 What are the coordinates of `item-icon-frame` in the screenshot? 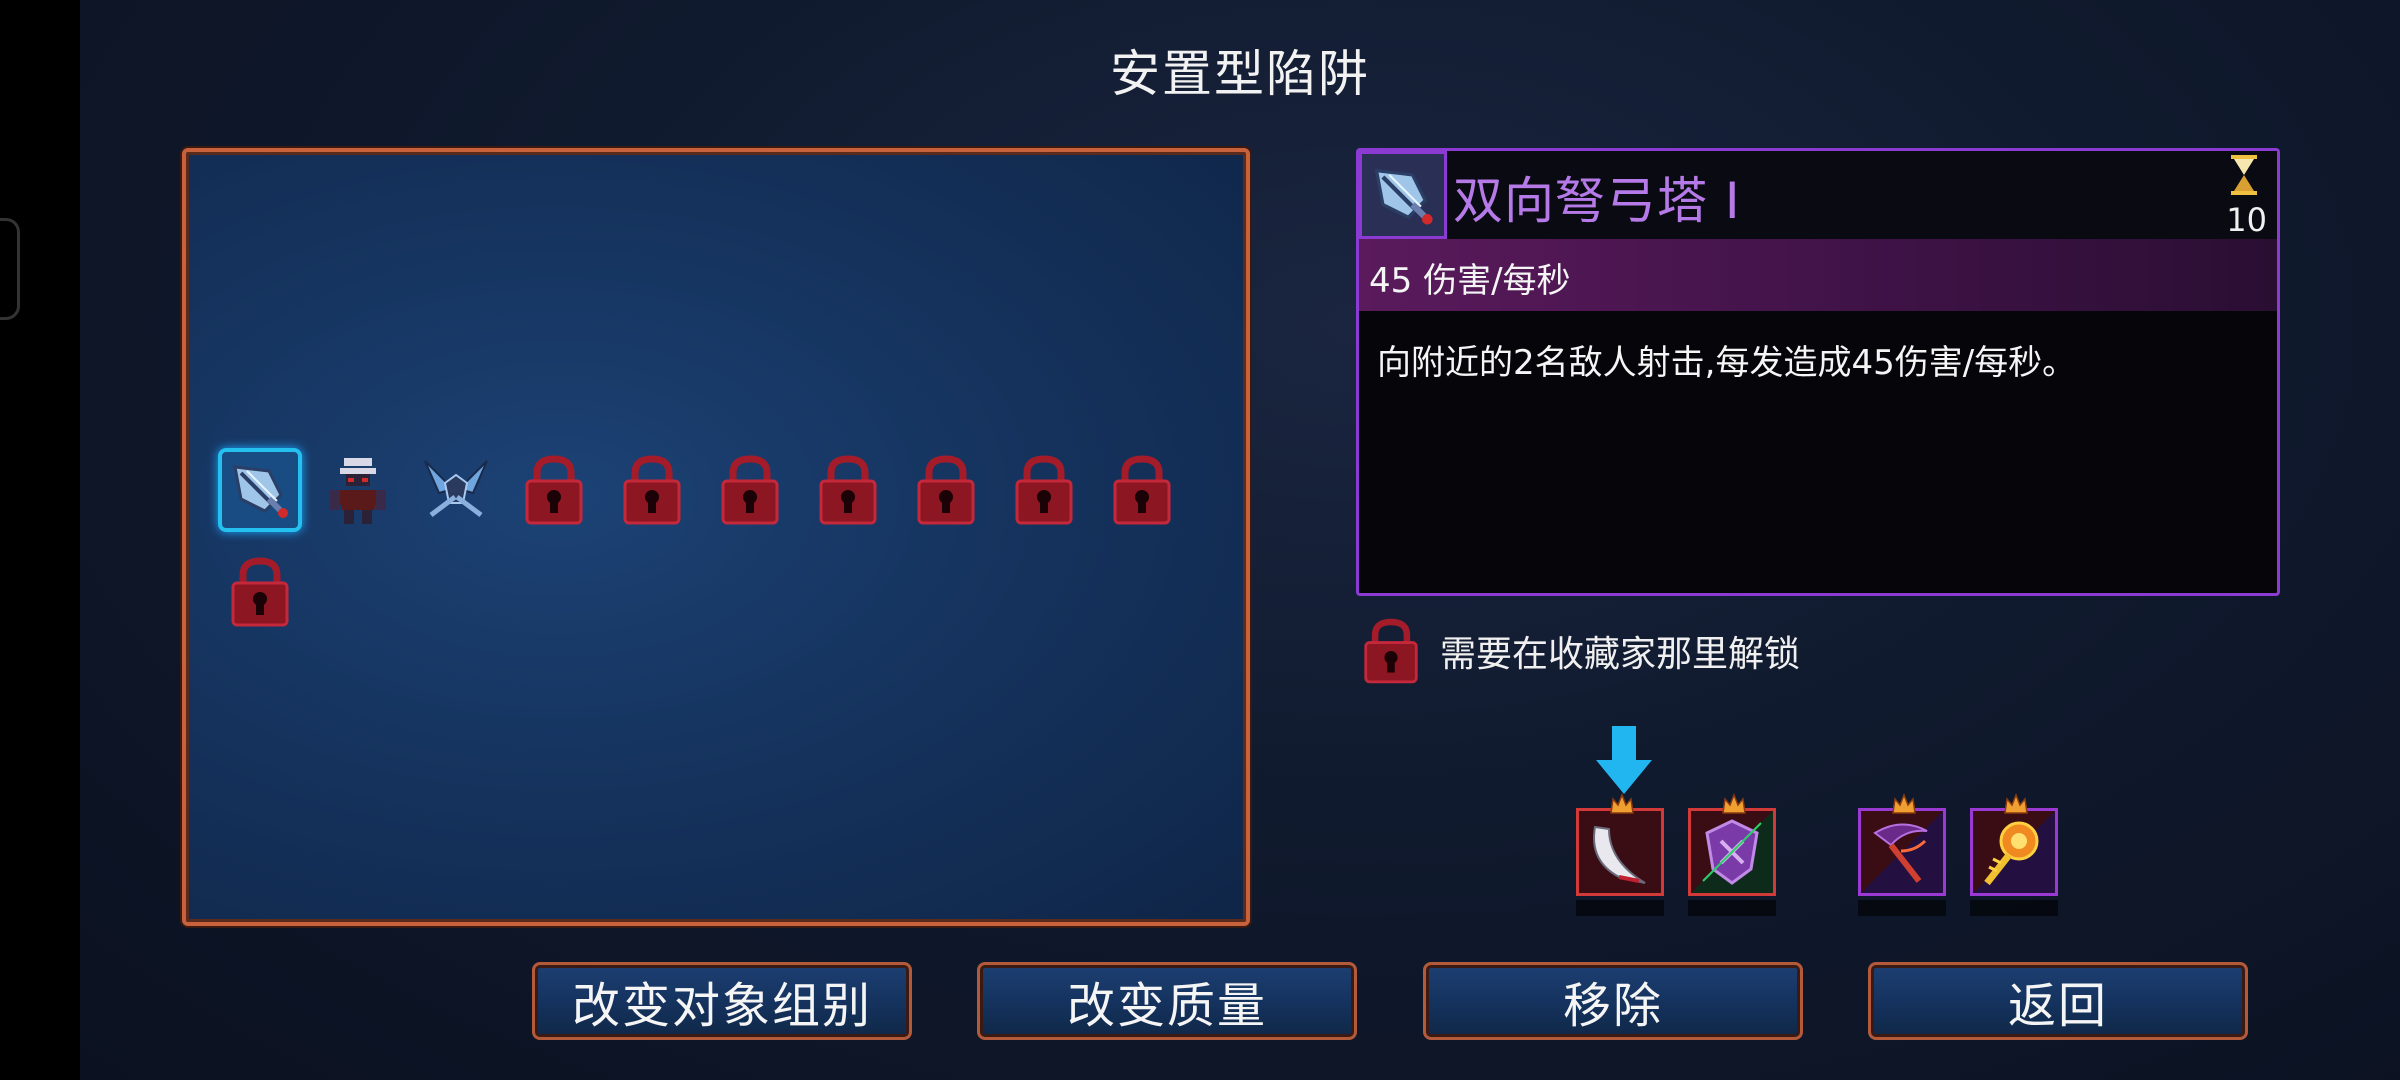 It's located at (1403, 195).